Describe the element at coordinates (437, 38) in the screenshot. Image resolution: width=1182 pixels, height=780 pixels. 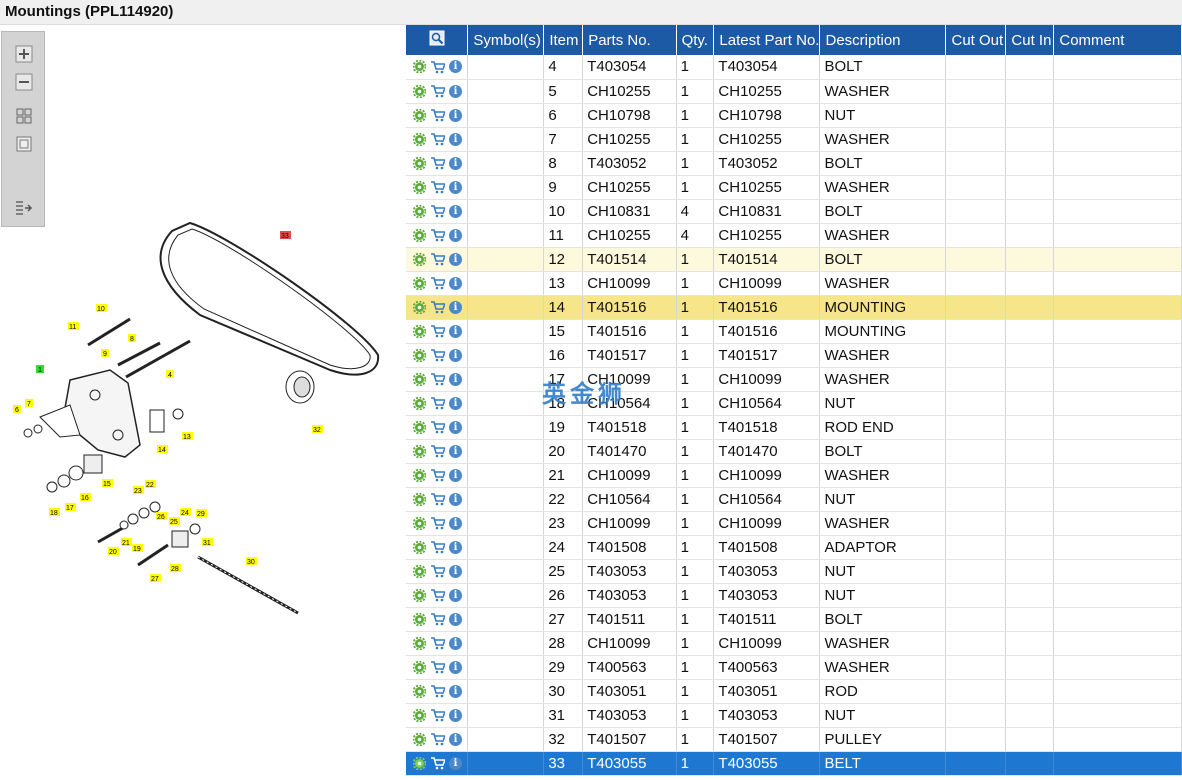
I see `table-search-icon` at that location.